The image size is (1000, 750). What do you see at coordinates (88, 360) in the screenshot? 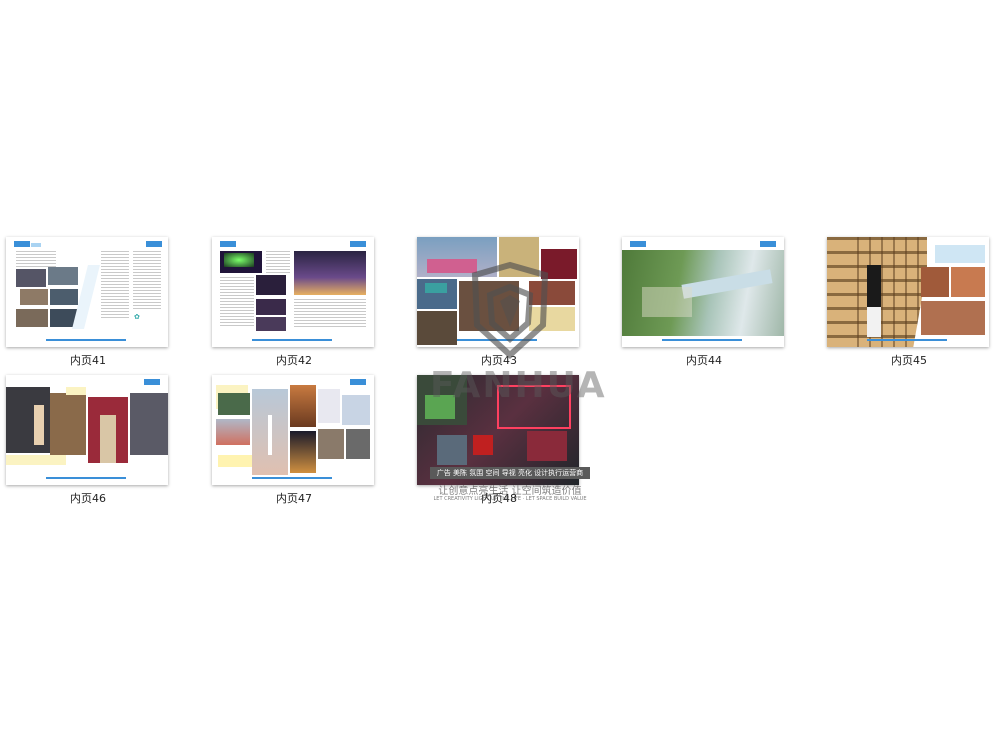
I see `page-caption: 内页41` at bounding box center [88, 360].